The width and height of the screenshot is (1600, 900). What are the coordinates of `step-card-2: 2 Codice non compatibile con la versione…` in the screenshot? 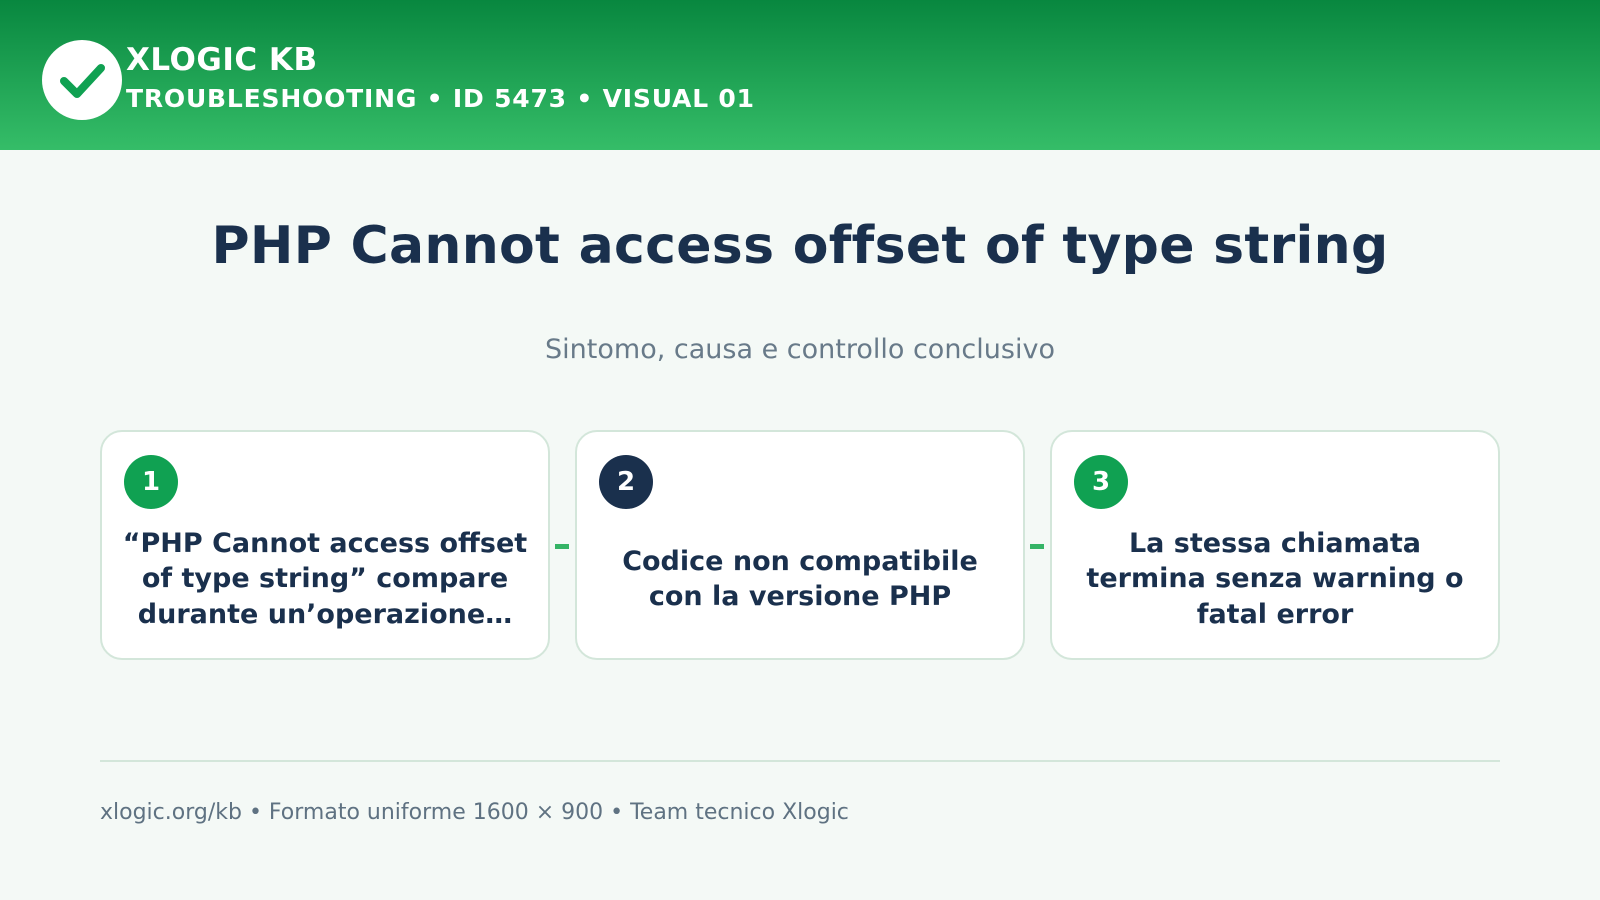 It's located at (800, 545).